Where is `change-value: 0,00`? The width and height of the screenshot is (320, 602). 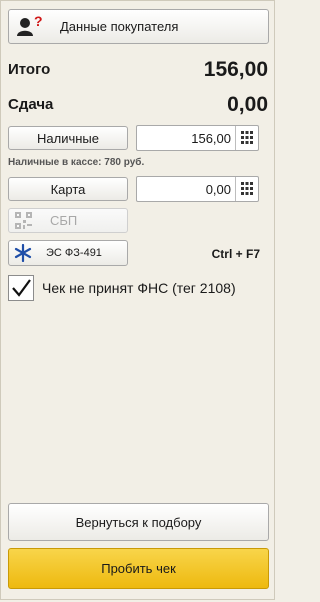
change-value: 0,00 is located at coordinates (247, 104).